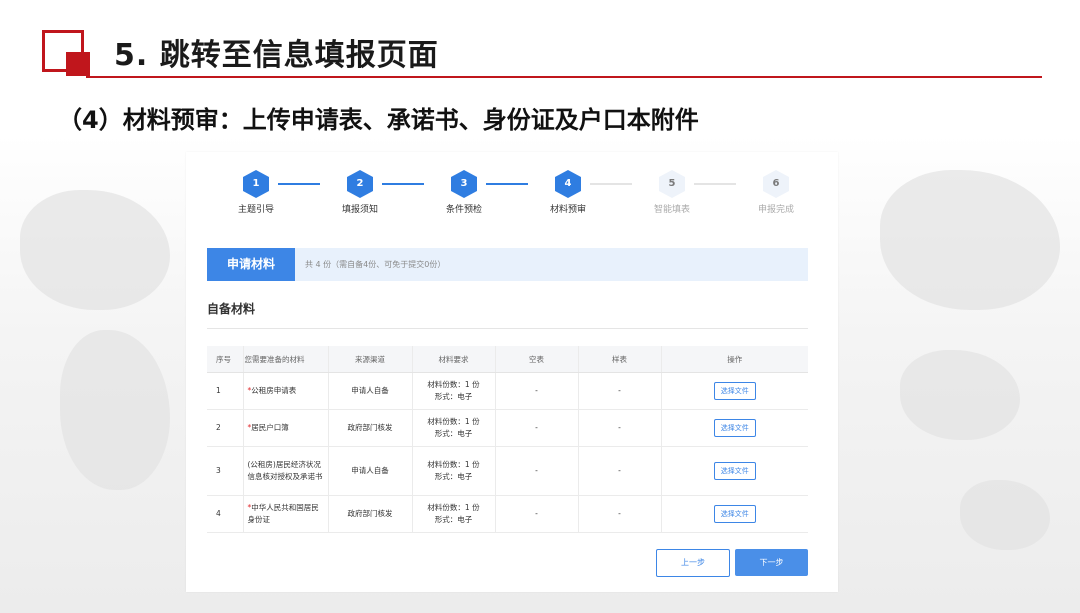 The height and width of the screenshot is (613, 1080). What do you see at coordinates (375, 264) in the screenshot?
I see `materials-count-text: 共 4 份（需自备4份、可免于提交0份）` at bounding box center [375, 264].